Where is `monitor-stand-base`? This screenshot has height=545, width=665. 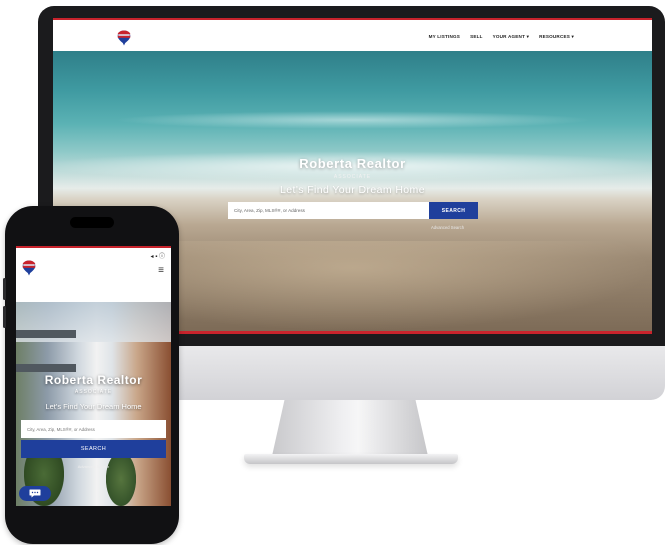
monitor-stand-base is located at coordinates (351, 459).